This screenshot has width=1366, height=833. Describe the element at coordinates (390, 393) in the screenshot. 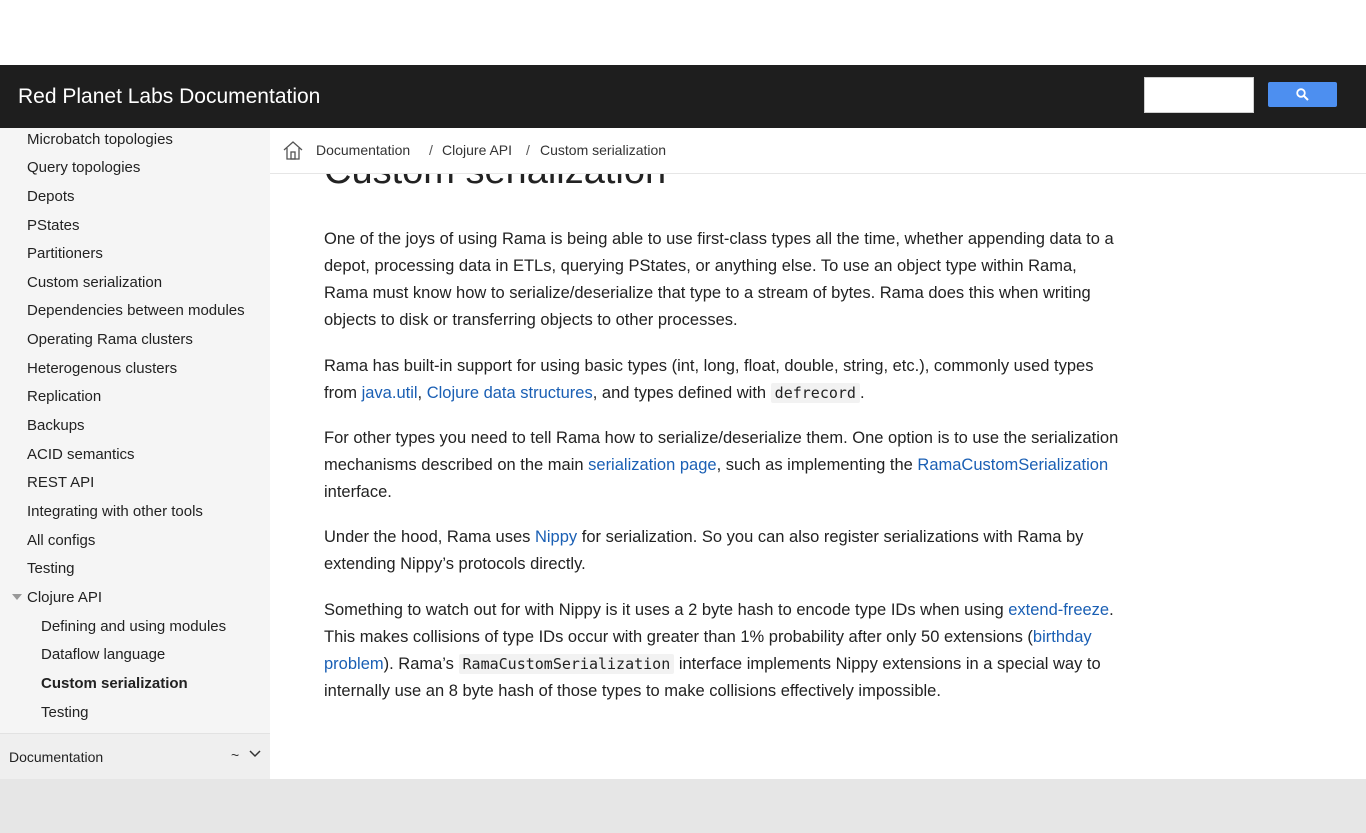

I see `java-util-link: java.util` at that location.